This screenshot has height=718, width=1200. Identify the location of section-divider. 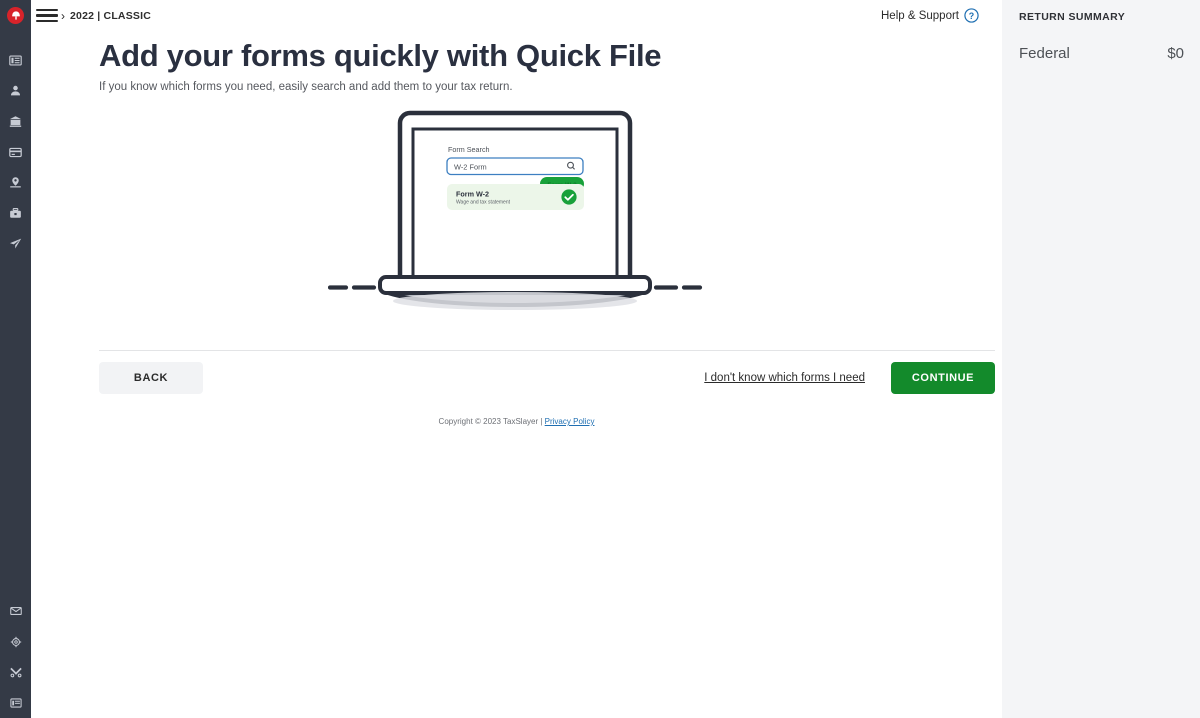
(547, 350).